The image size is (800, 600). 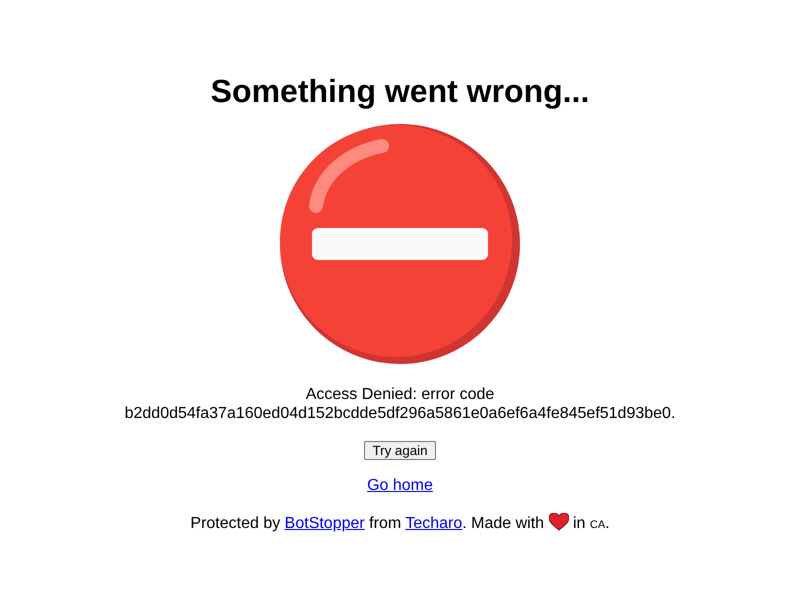 I want to click on heart-icon, so click(x=558, y=521).